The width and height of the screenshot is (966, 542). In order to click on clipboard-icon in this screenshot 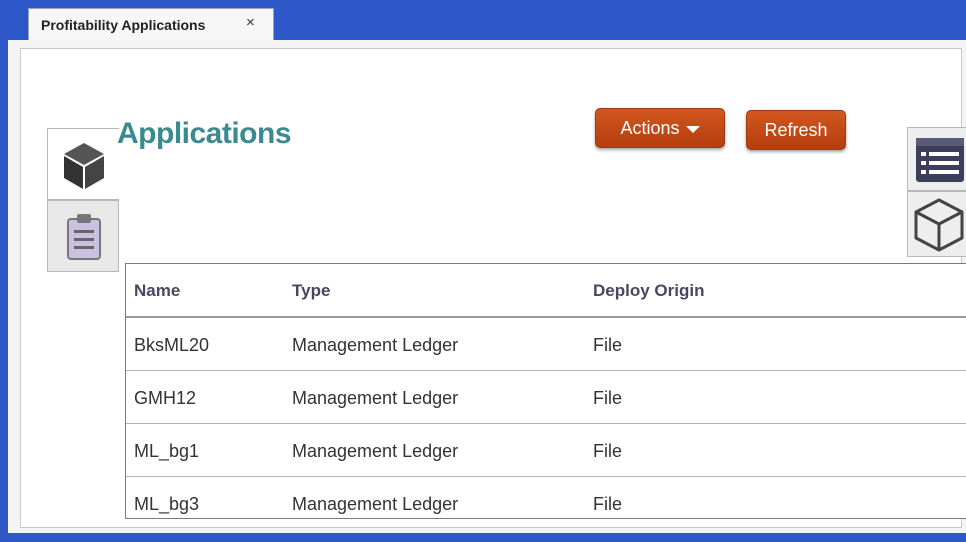, I will do `click(84, 237)`.